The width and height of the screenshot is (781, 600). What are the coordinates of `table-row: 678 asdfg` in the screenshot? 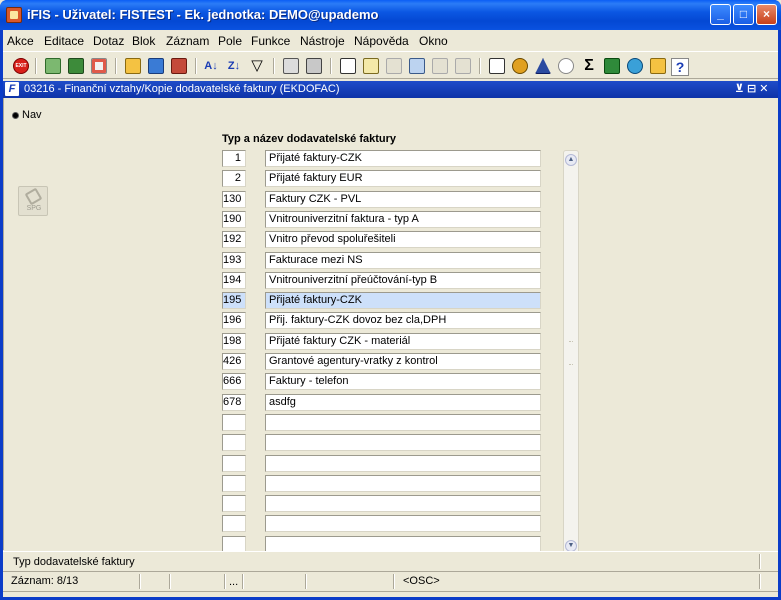 It's located at (383, 403).